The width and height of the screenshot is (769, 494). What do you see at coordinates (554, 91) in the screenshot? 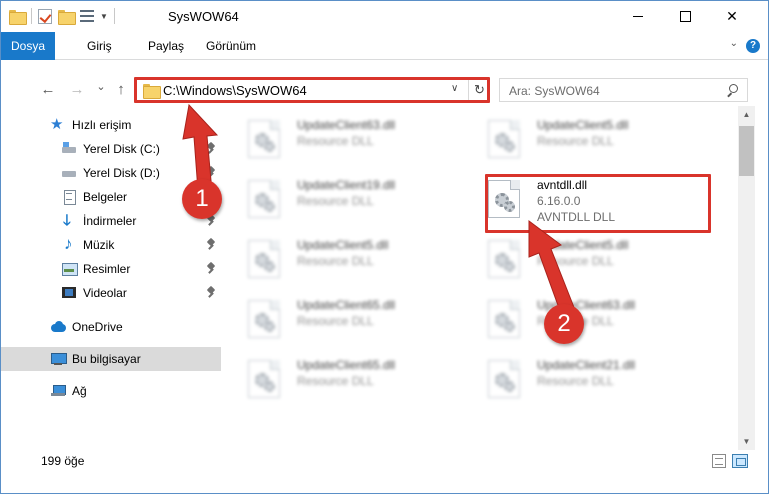
I see `search-input: Ara: SysWOW64` at bounding box center [554, 91].